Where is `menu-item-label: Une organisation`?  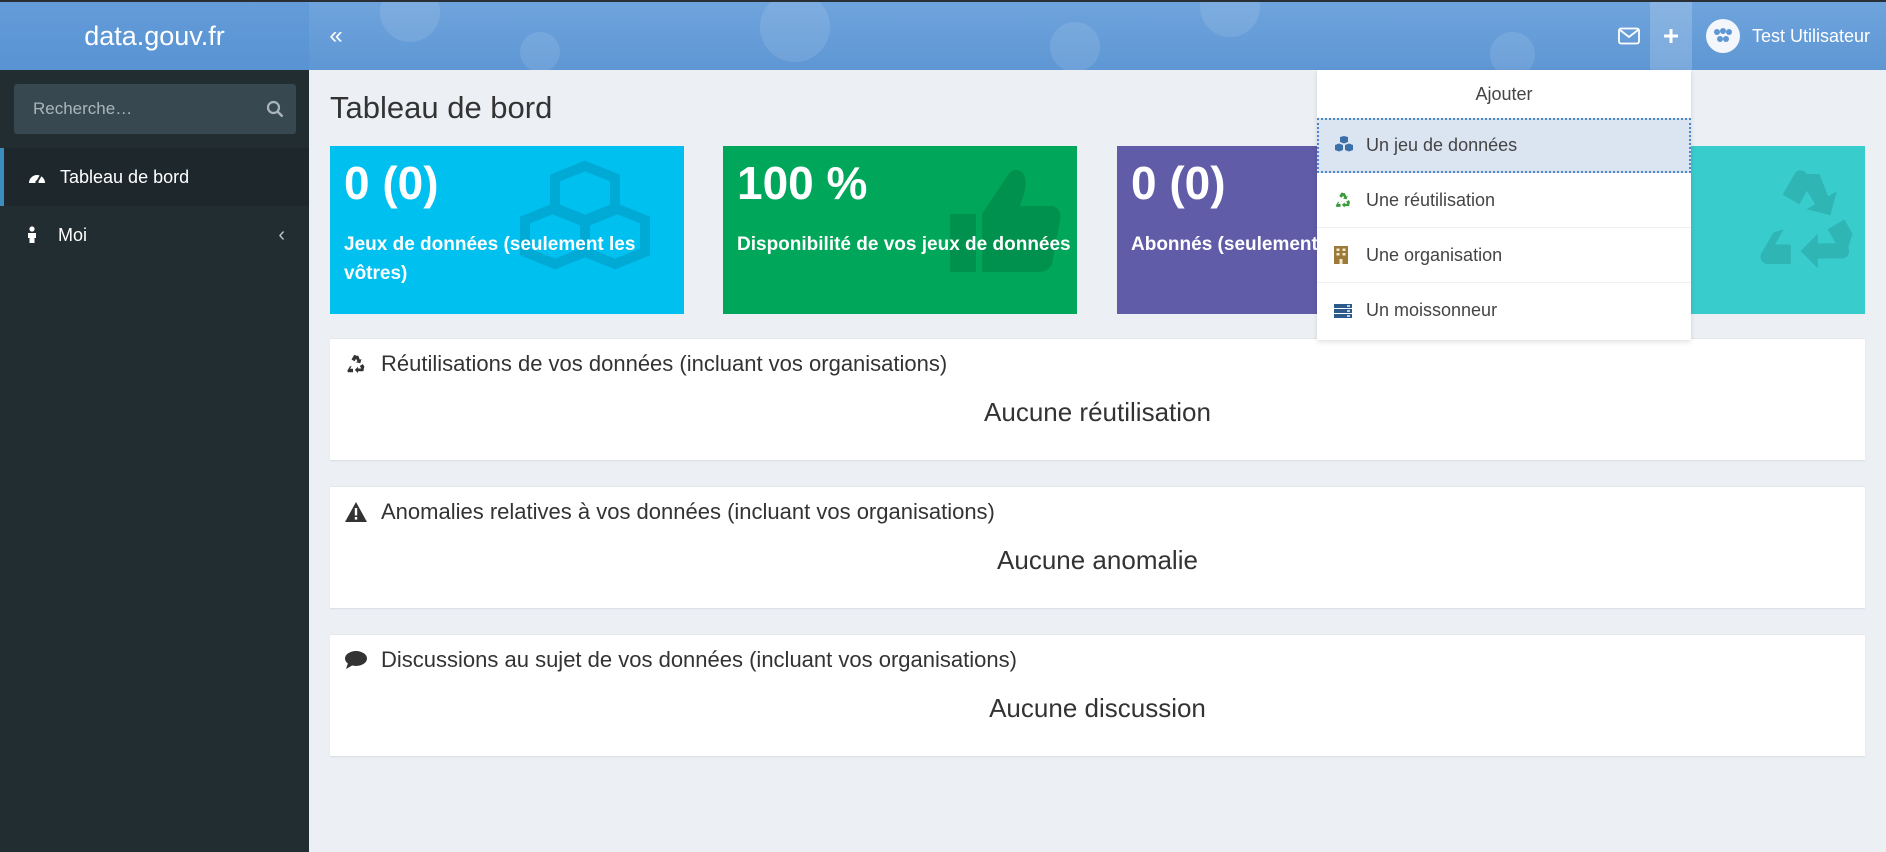 menu-item-label: Une organisation is located at coordinates (1434, 254).